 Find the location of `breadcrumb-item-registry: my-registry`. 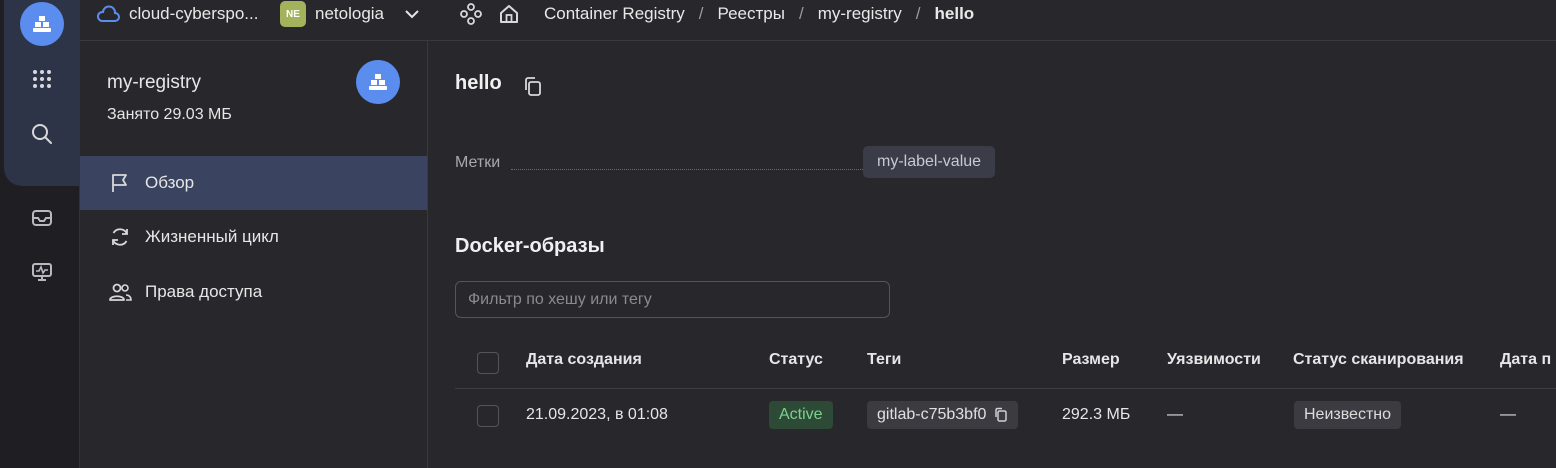

breadcrumb-item-registry: my-registry is located at coordinates (860, 14).